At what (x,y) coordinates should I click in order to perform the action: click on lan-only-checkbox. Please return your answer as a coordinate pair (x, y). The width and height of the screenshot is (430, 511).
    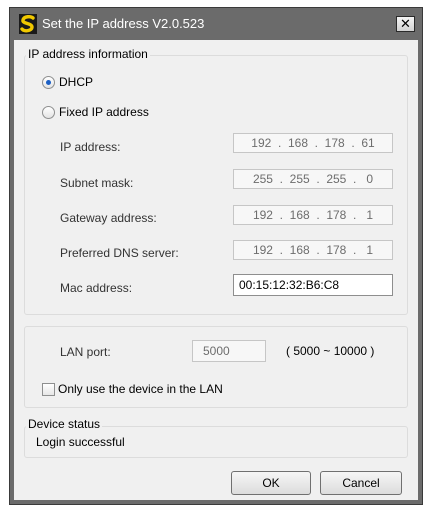
    Looking at the image, I should click on (48, 389).